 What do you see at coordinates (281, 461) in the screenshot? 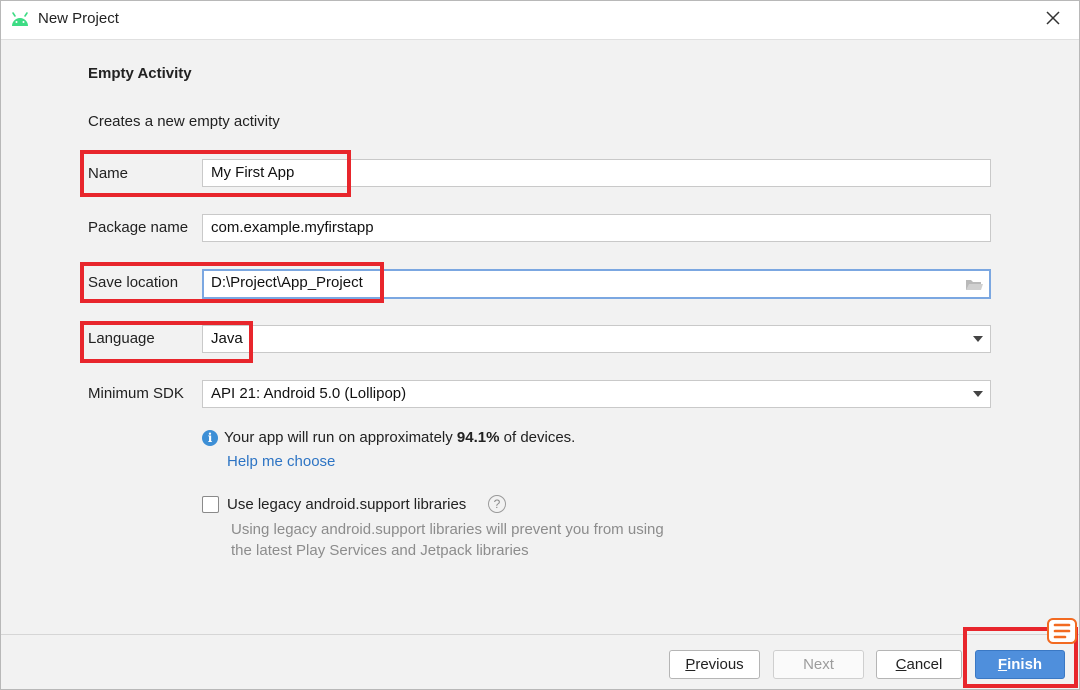
I see `help-me-choose-link: Help me choose` at bounding box center [281, 461].